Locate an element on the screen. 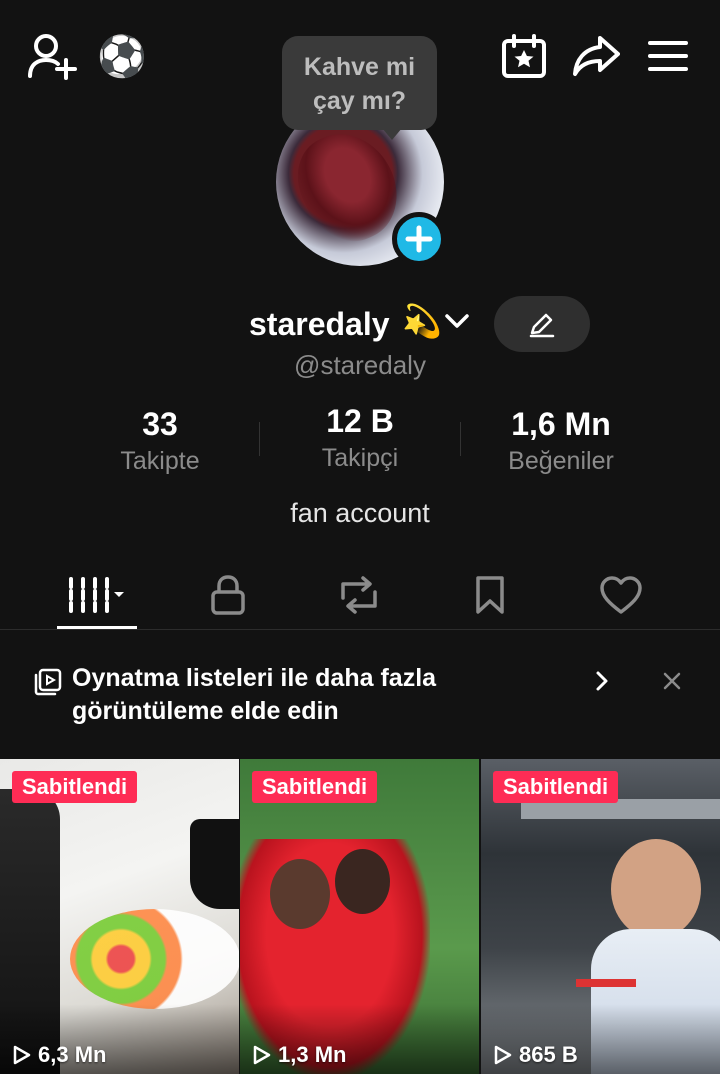  videos-grid-icon is located at coordinates (96, 595).